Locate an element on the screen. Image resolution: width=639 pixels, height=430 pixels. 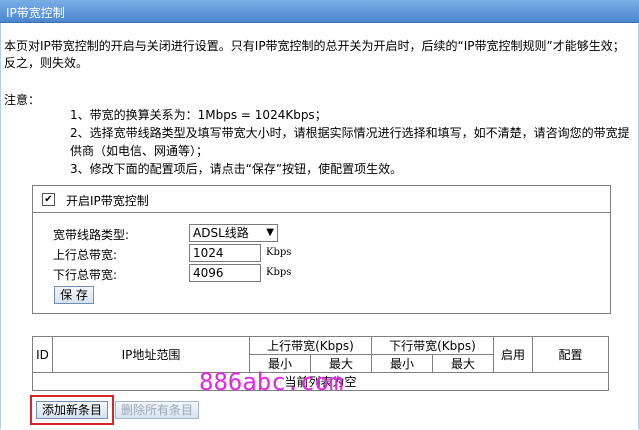
enable-checkbox: ✔ is located at coordinates (48, 199).